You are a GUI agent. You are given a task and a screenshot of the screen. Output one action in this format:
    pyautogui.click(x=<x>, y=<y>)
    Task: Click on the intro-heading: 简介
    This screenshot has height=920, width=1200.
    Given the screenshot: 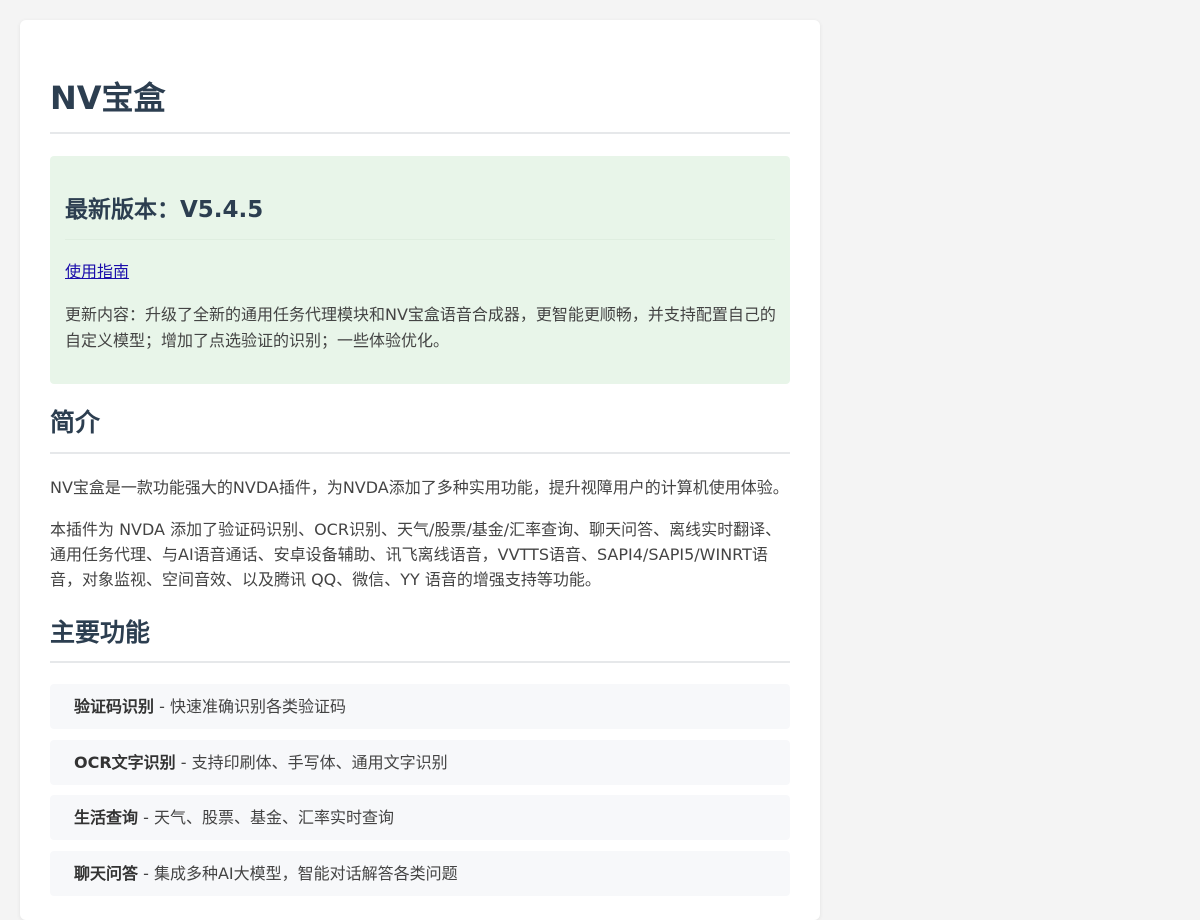 What is the action you would take?
    pyautogui.click(x=75, y=422)
    